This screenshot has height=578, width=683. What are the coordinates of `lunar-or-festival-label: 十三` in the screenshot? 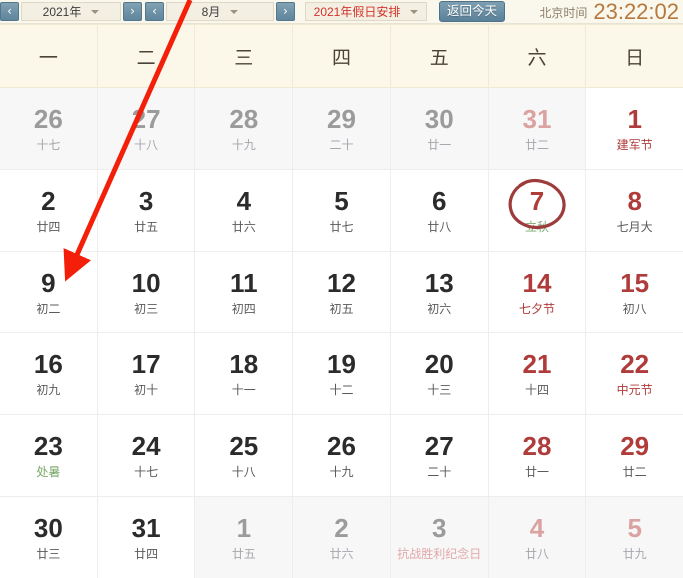 It's located at (439, 390).